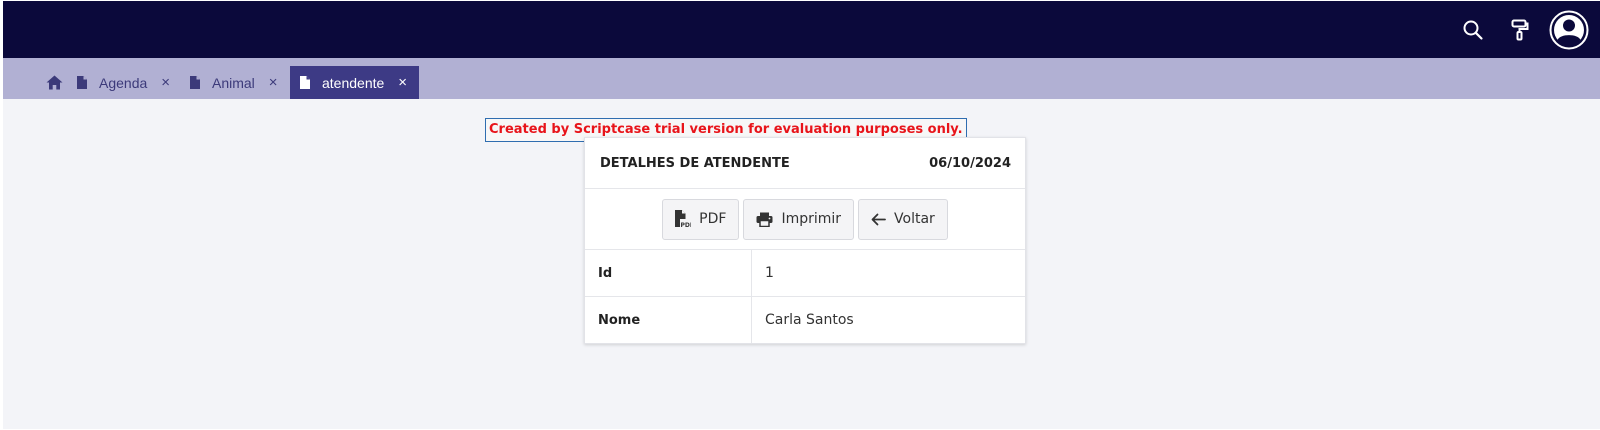 The width and height of the screenshot is (1600, 430). I want to click on field-value-nome: Carla Santos, so click(809, 320).